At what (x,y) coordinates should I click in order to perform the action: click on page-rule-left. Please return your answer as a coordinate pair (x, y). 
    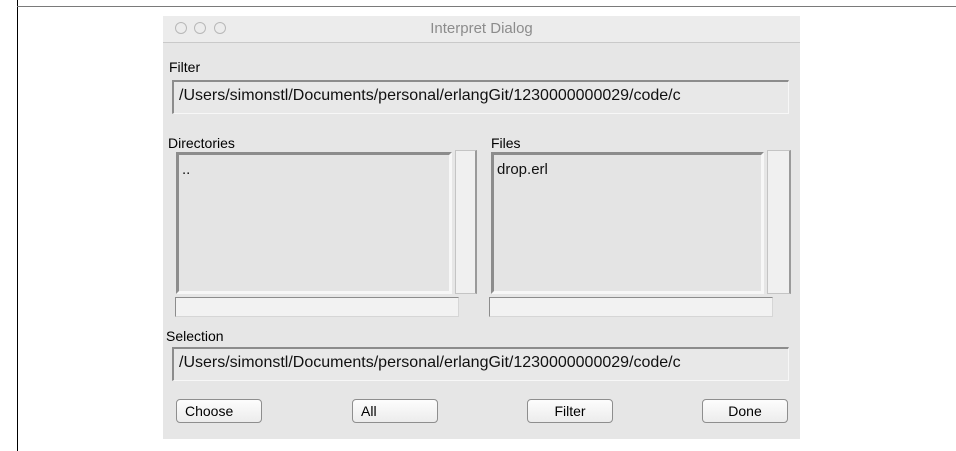
    Looking at the image, I should click on (17, 225).